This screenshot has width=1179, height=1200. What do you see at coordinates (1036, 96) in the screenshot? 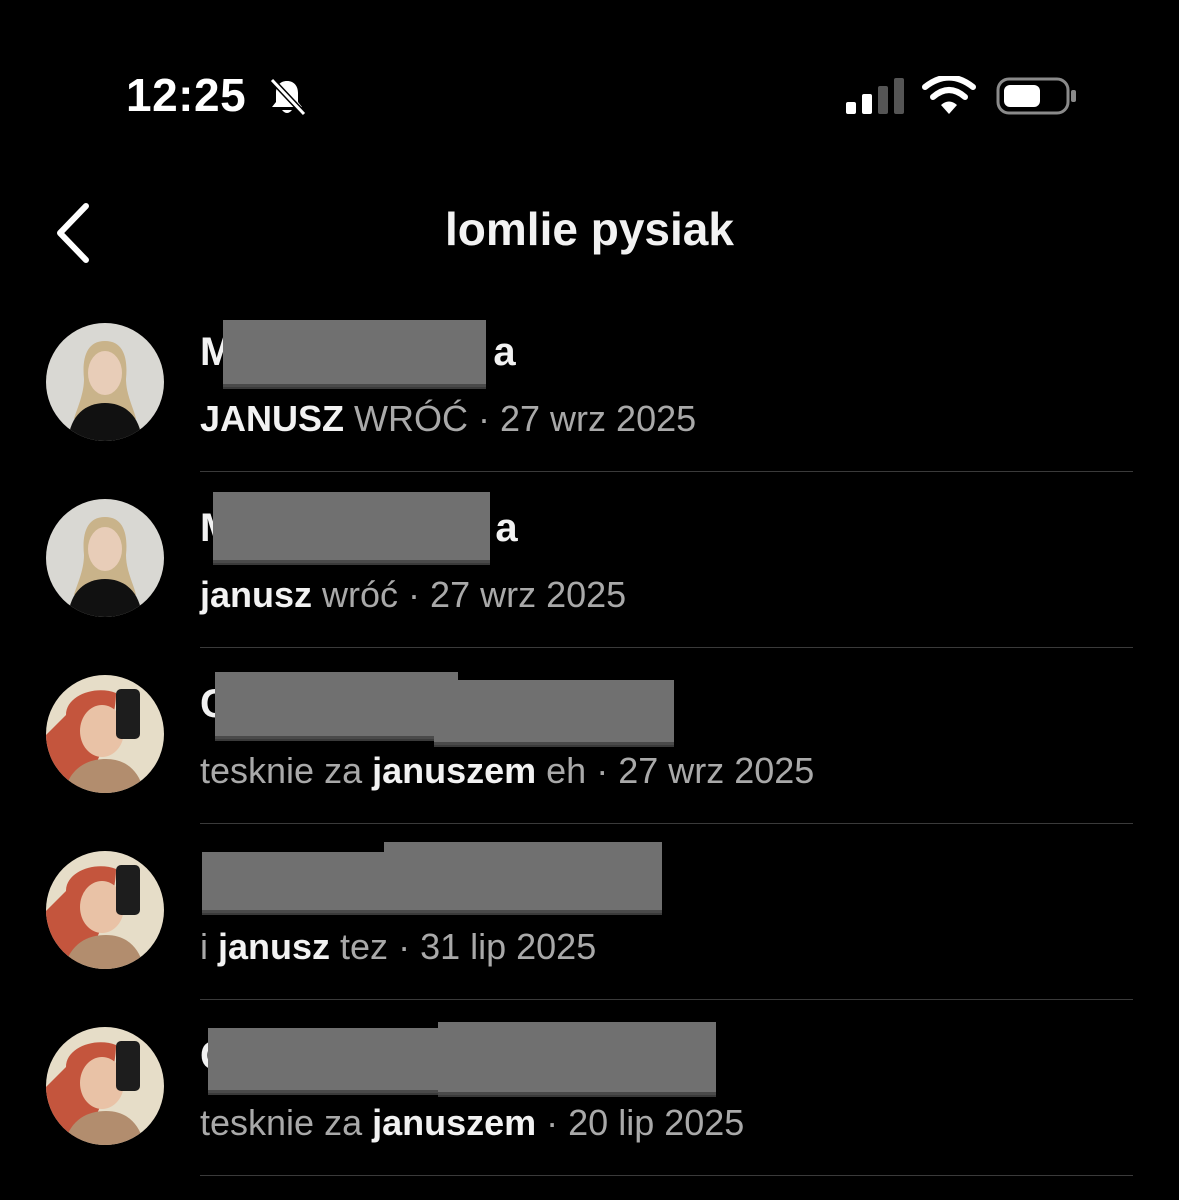
I see `battery-icon` at bounding box center [1036, 96].